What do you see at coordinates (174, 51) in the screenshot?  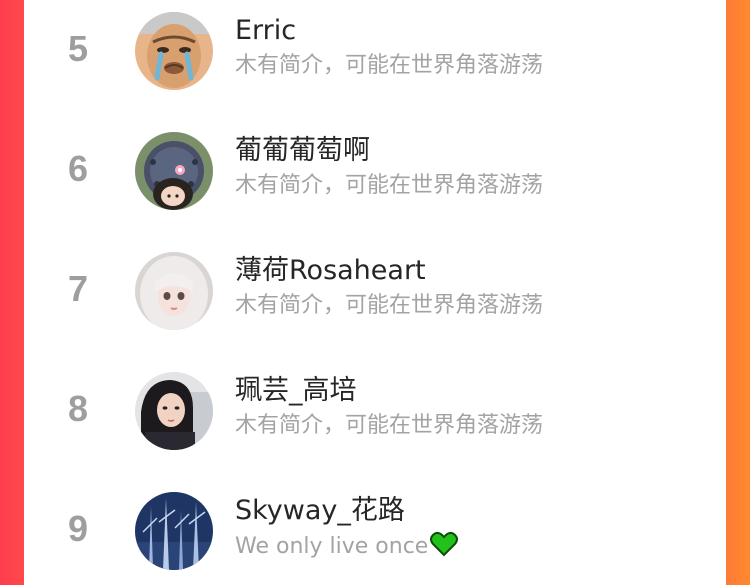 I see `crying-meme-face-avatar` at bounding box center [174, 51].